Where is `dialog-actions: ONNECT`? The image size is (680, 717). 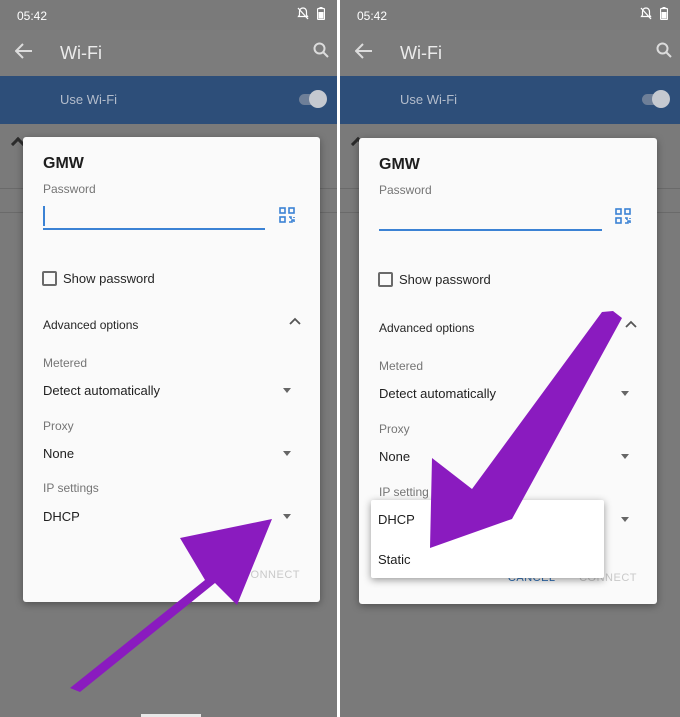
dialog-actions: ONNECT is located at coordinates (275, 575).